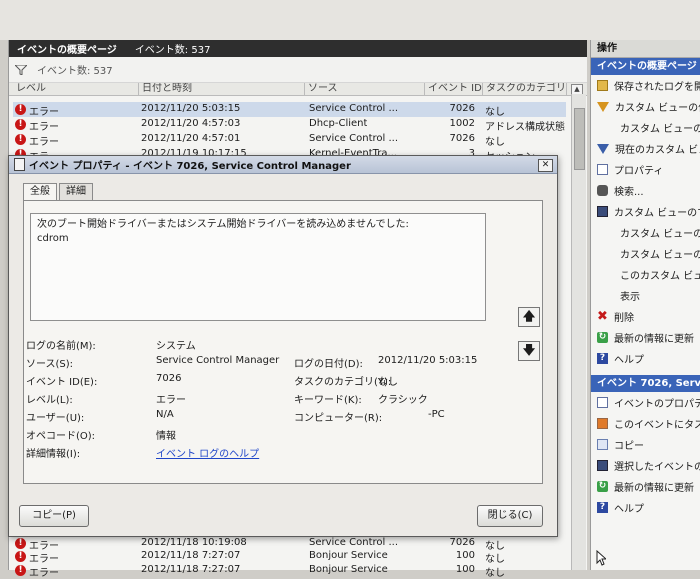 This screenshot has height=579, width=700. What do you see at coordinates (645, 295) in the screenshot?
I see `action-view: 表示` at bounding box center [645, 295].